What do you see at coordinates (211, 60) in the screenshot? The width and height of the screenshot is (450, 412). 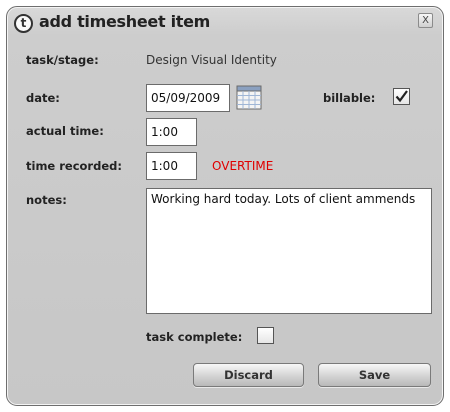 I see `task-stage-value: Design Visual Identity` at bounding box center [211, 60].